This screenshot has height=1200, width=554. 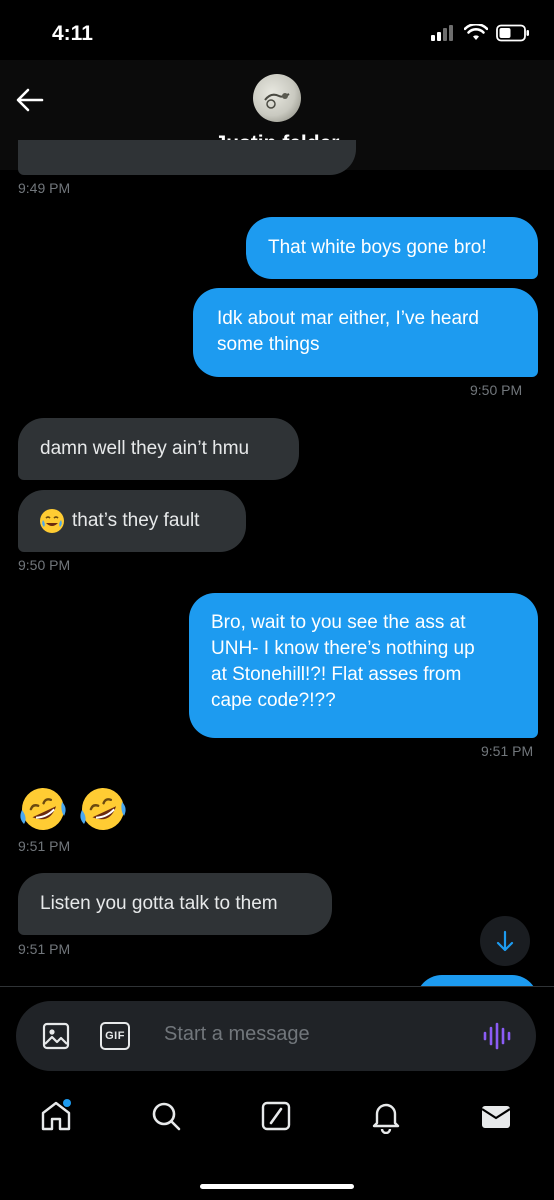 What do you see at coordinates (56, 1036) in the screenshot?
I see `image-icon` at bounding box center [56, 1036].